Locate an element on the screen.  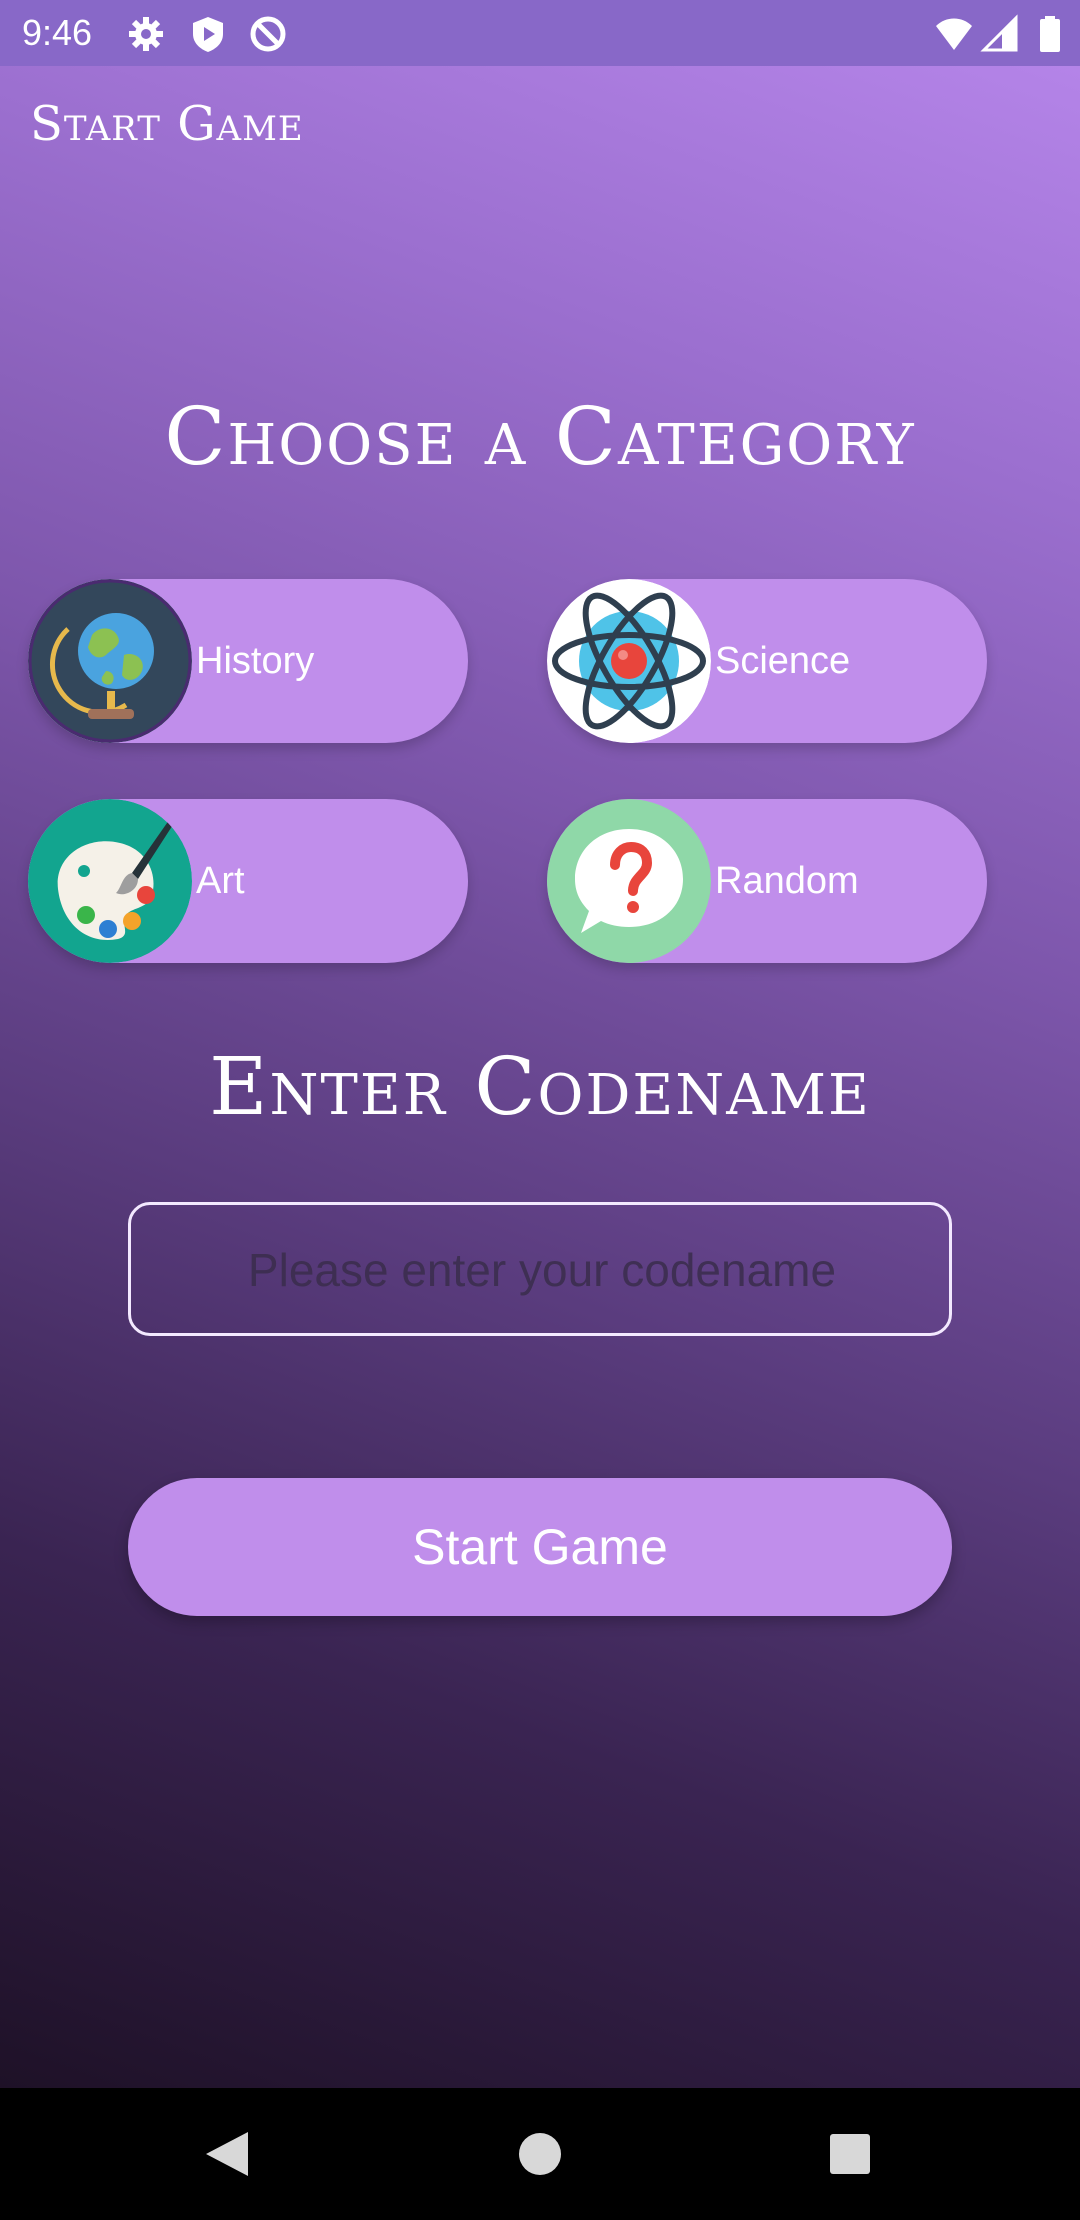
category-button-random: Random is located at coordinates (767, 881).